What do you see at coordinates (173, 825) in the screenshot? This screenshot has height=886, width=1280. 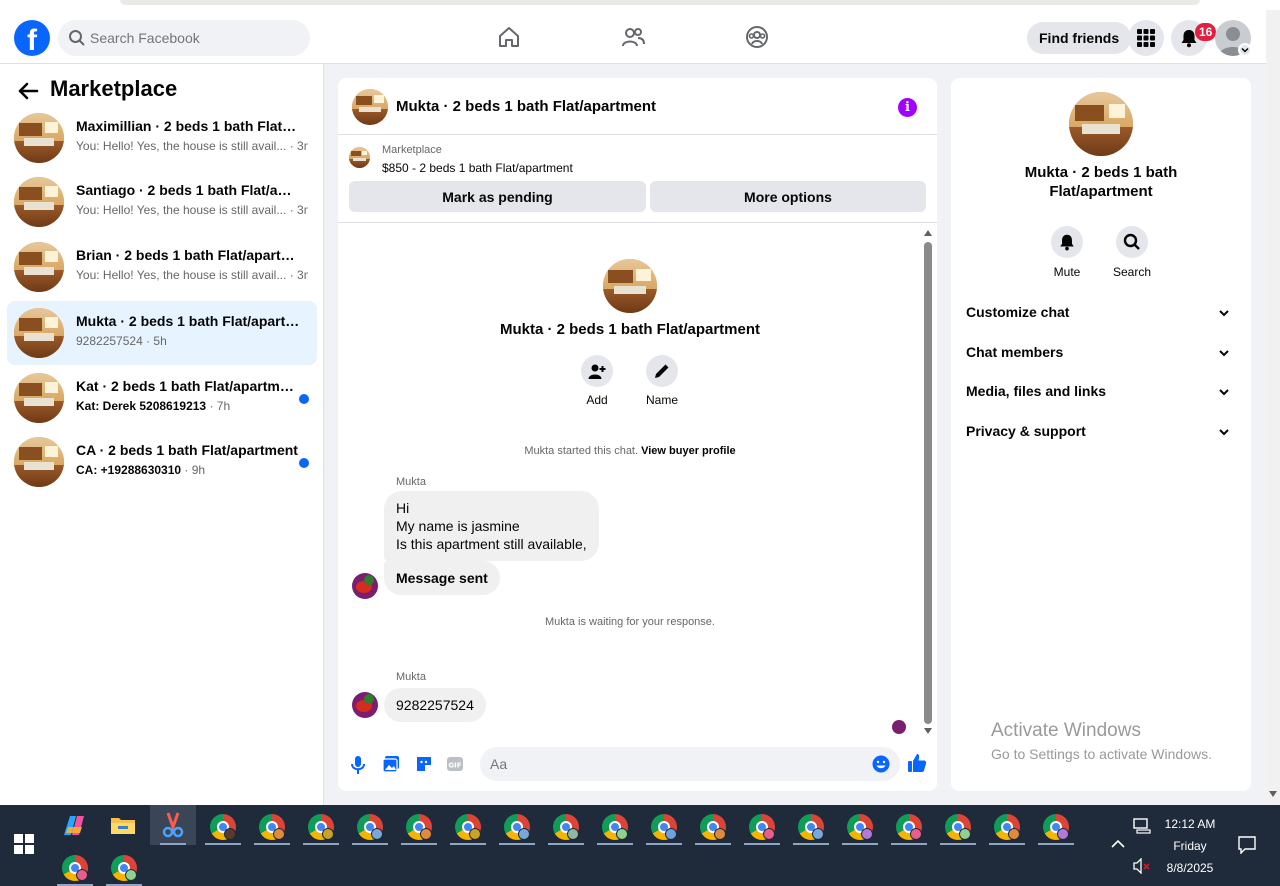 I see `snipping-tool-icon` at bounding box center [173, 825].